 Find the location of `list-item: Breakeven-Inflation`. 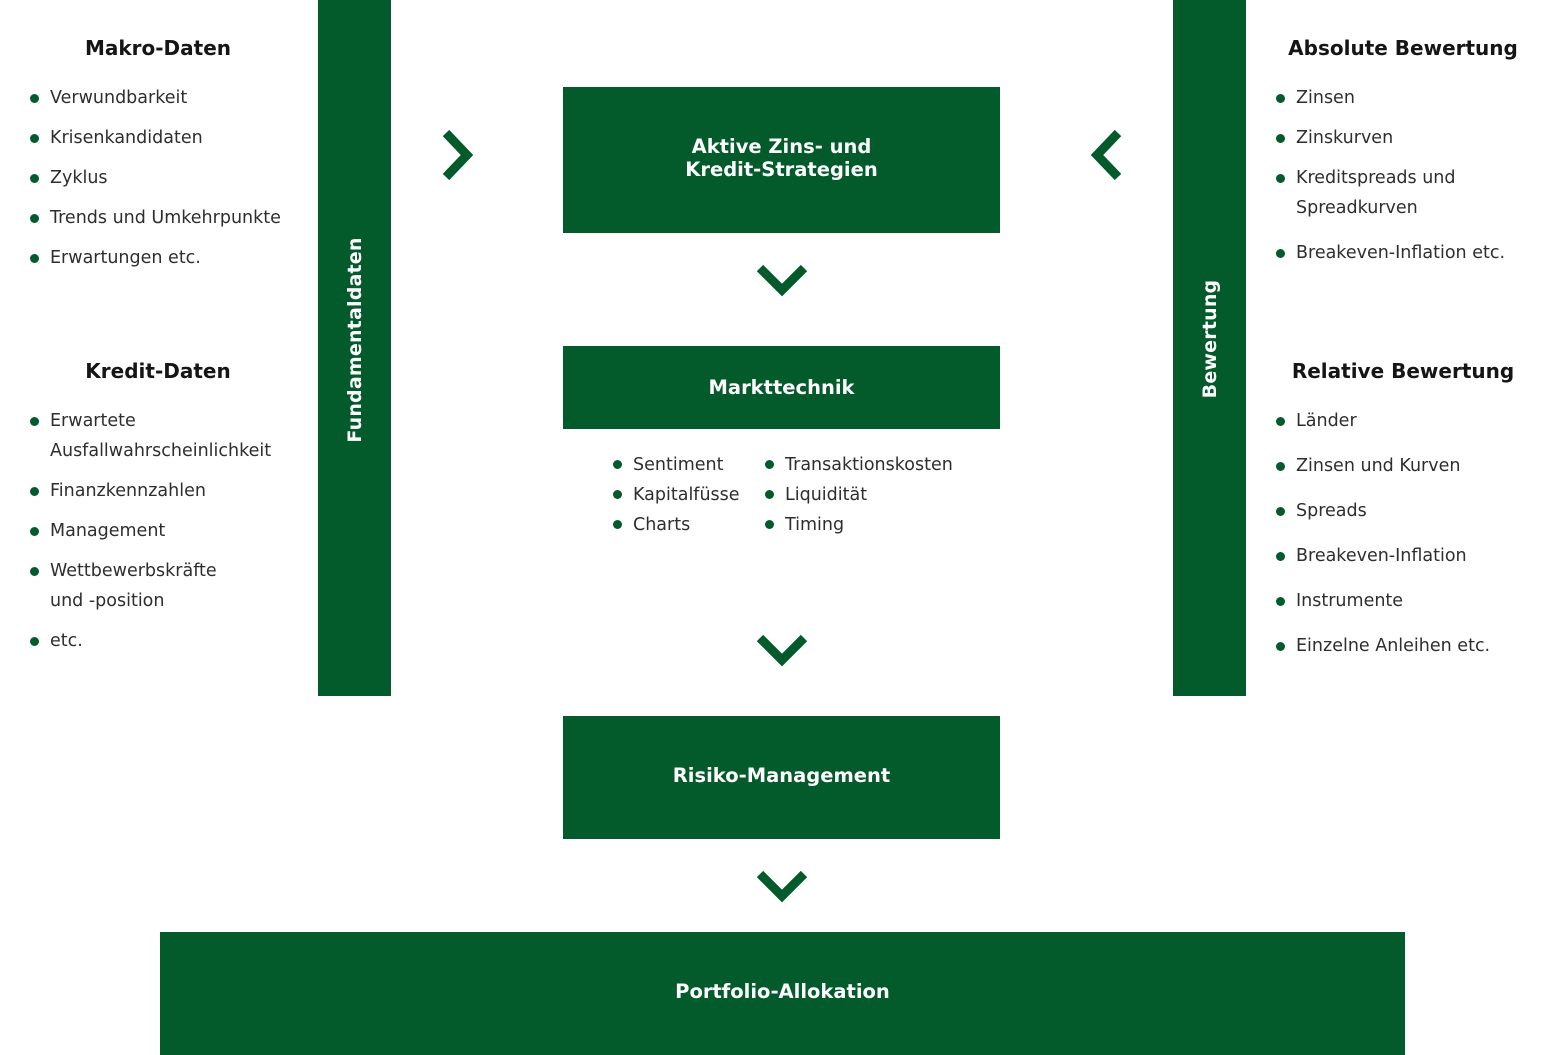

list-item: Breakeven-Inflation is located at coordinates (1401, 556).